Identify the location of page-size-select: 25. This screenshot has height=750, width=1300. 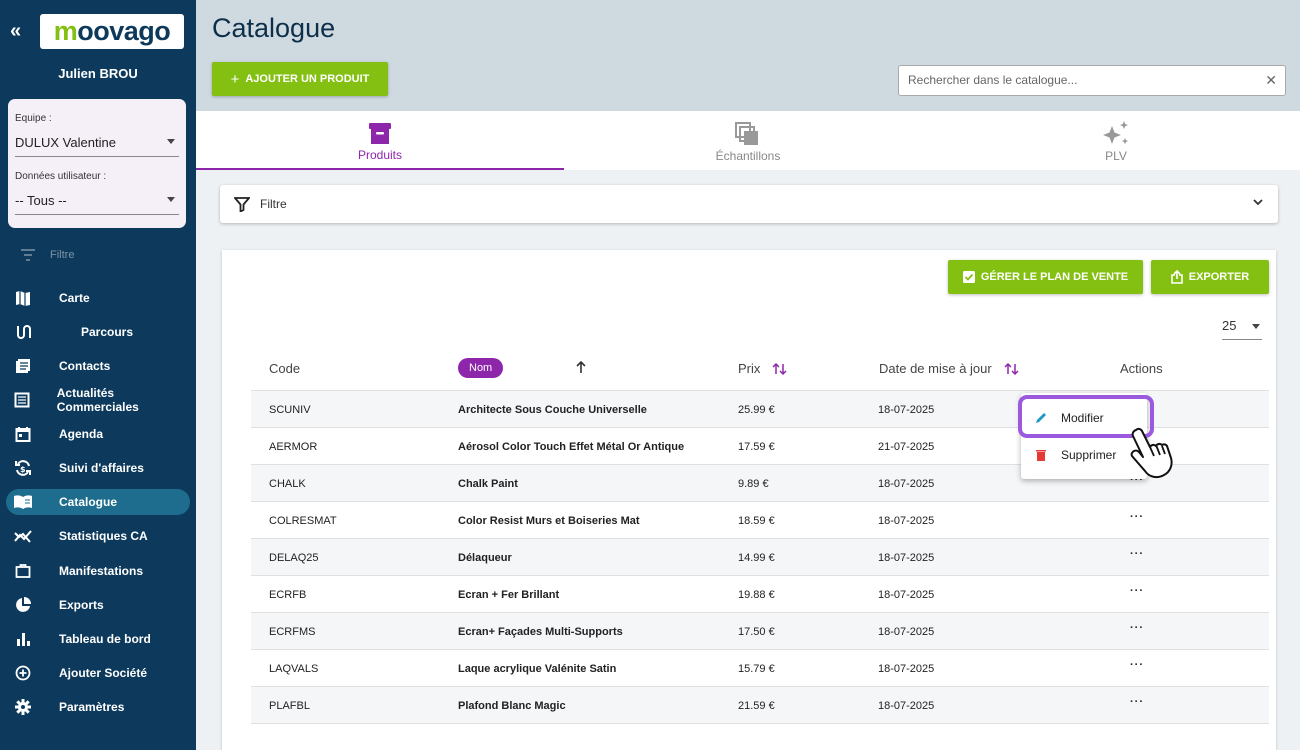
(1242, 329).